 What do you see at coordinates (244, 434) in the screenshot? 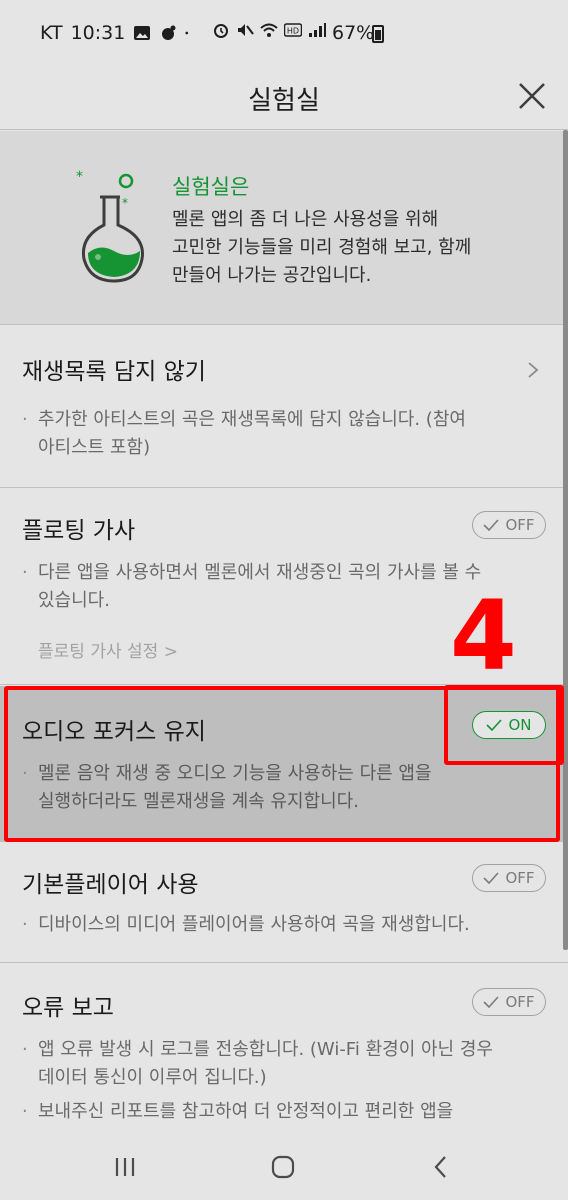
I see `setting-description: 추가한 아티스트의 곡은 재생목록에 담지 않습니다. (참여 아티스트 포함)` at bounding box center [244, 434].